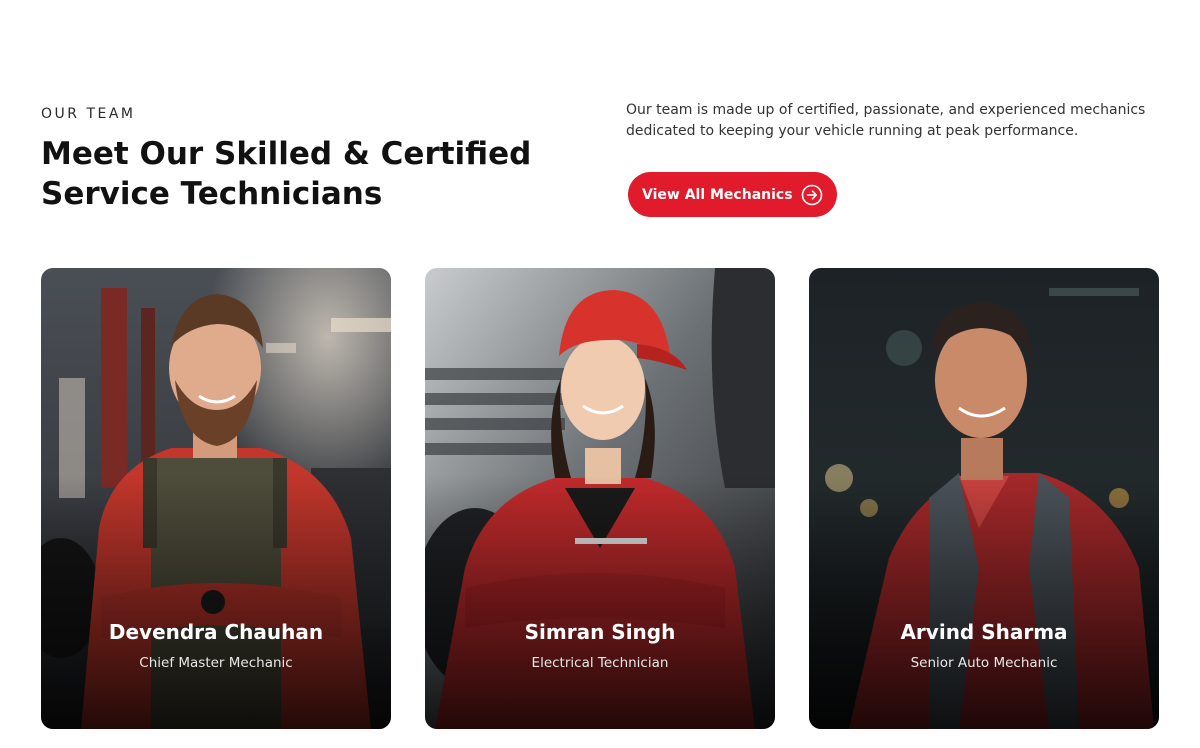  Describe the element at coordinates (216, 632) in the screenshot. I see `team-member-name: Devendra Chauhan` at that location.